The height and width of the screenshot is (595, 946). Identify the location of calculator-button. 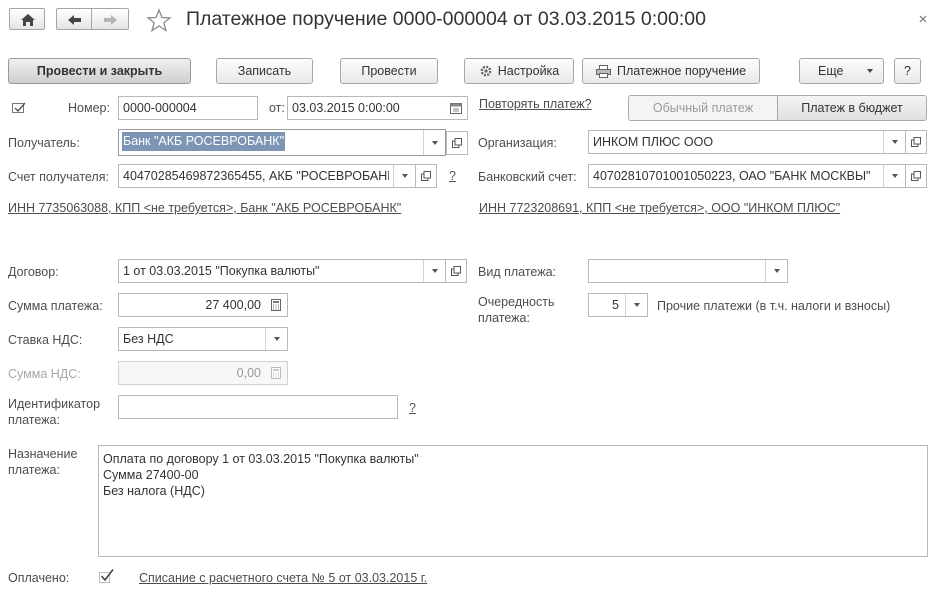
(276, 305).